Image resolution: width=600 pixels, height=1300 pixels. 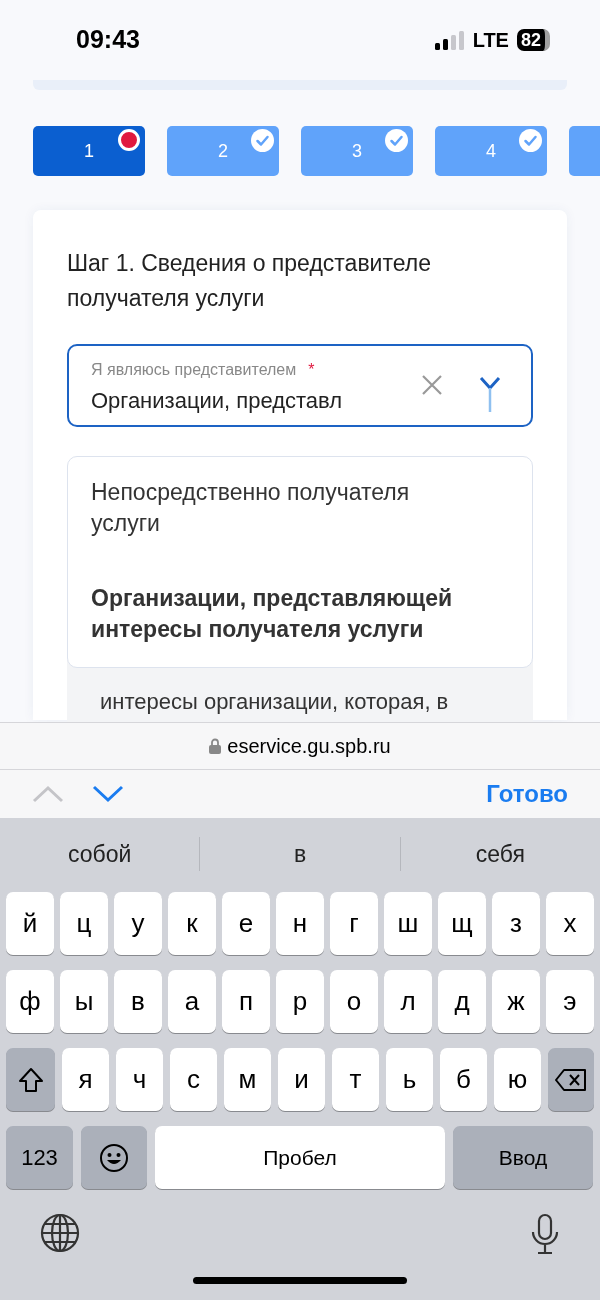 I want to click on keyboard-key: ч, so click(x=139, y=1079).